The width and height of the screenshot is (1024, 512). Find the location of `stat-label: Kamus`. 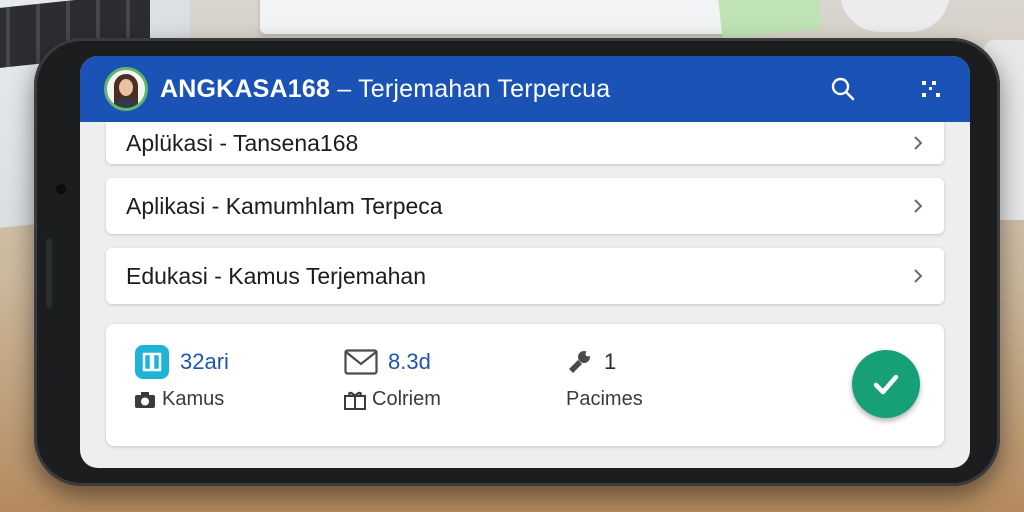

stat-label: Kamus is located at coordinates (193, 399).